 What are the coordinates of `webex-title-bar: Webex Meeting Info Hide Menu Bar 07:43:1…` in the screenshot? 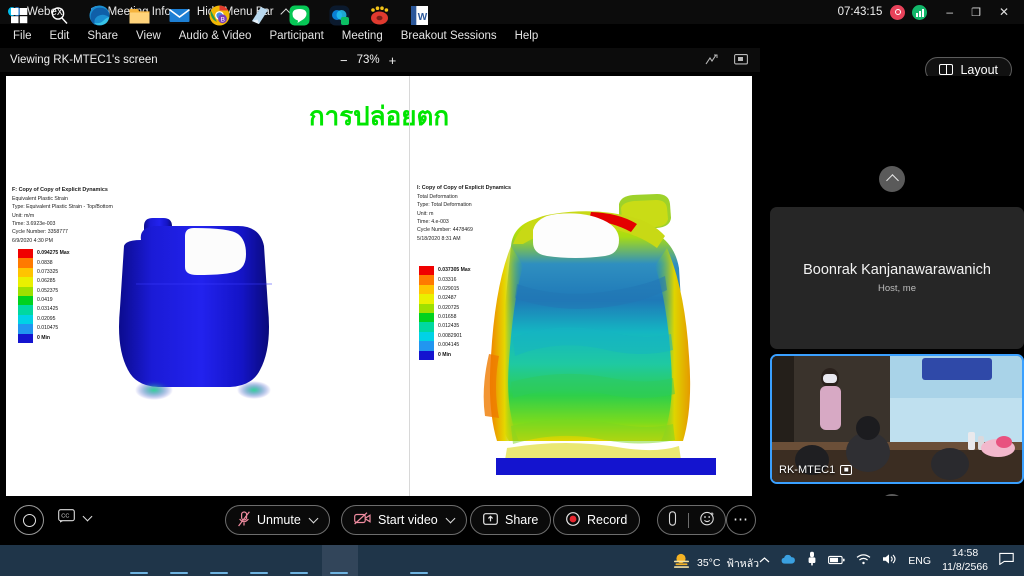 It's located at (512, 12).